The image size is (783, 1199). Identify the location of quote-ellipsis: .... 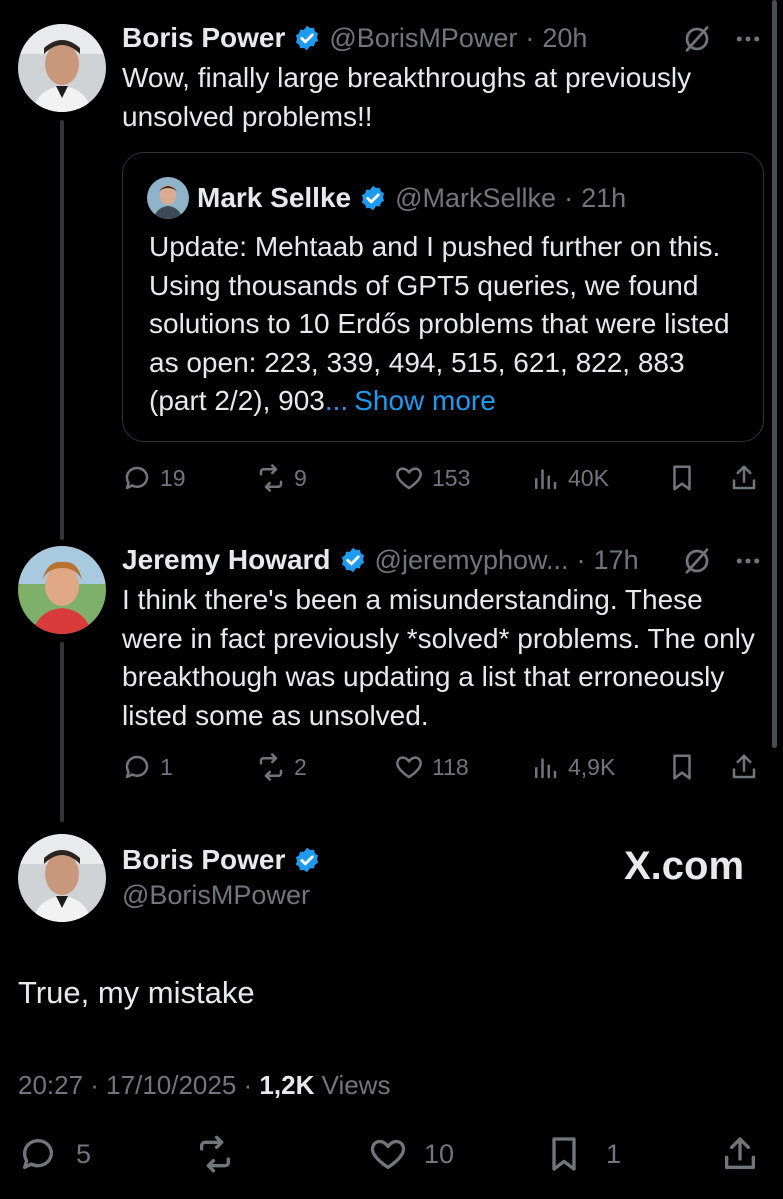
(336, 400).